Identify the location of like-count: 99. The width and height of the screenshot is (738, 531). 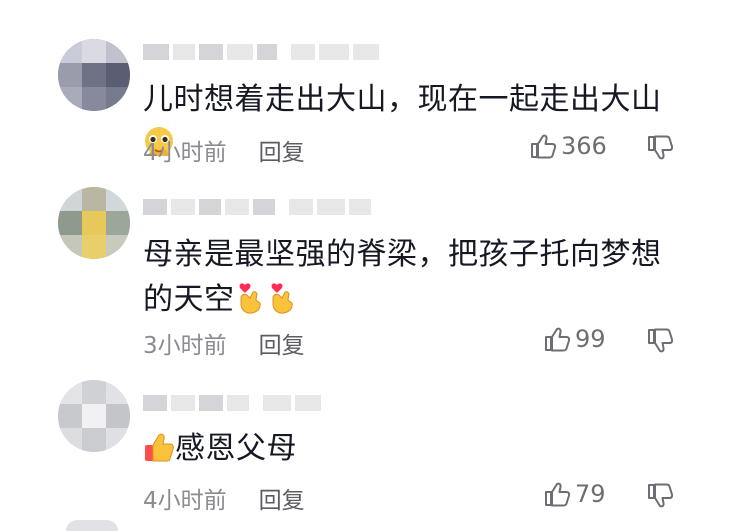
(590, 339).